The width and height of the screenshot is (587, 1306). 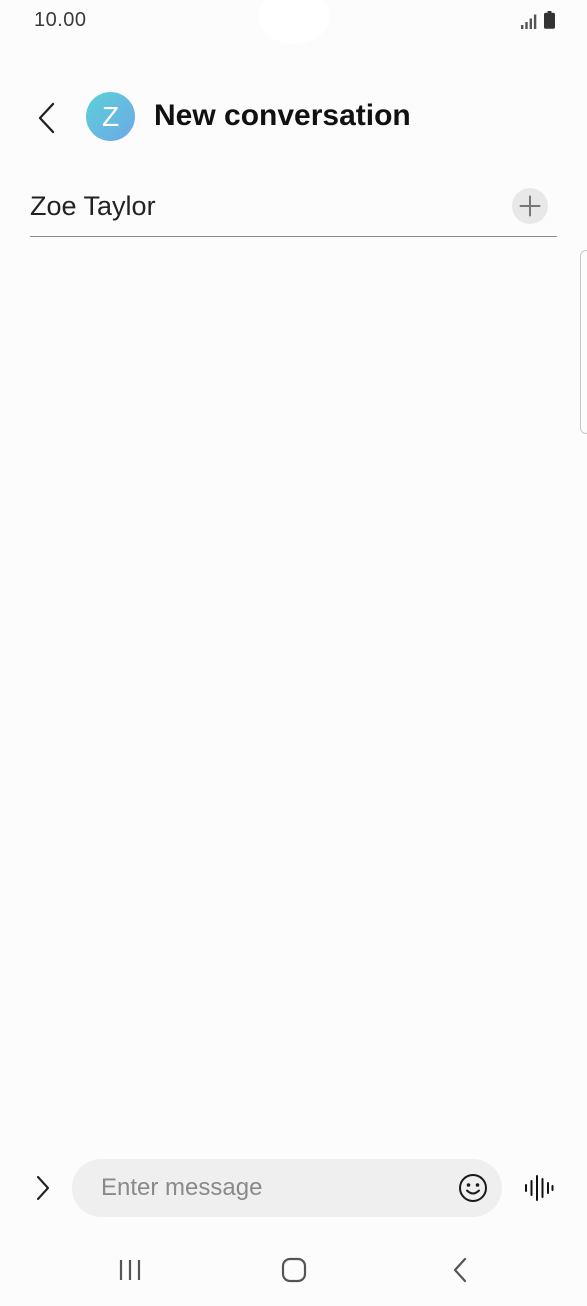 I want to click on status-icons, so click(x=538, y=20).